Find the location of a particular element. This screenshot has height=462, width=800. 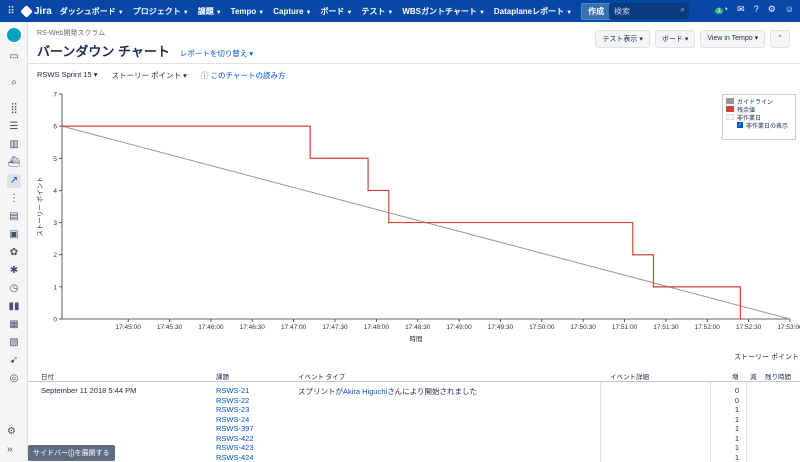

issue-link: RSWS-24 is located at coordinates (235, 420).